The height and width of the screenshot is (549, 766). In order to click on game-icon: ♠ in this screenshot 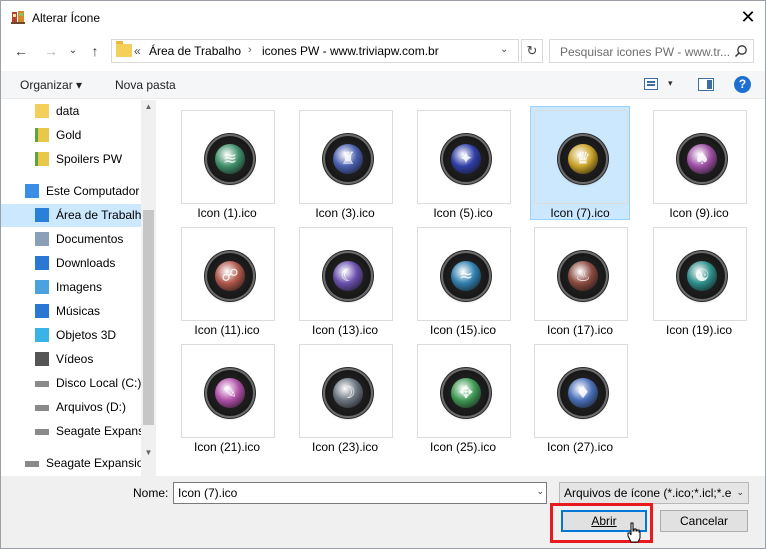, I will do `click(702, 159)`.